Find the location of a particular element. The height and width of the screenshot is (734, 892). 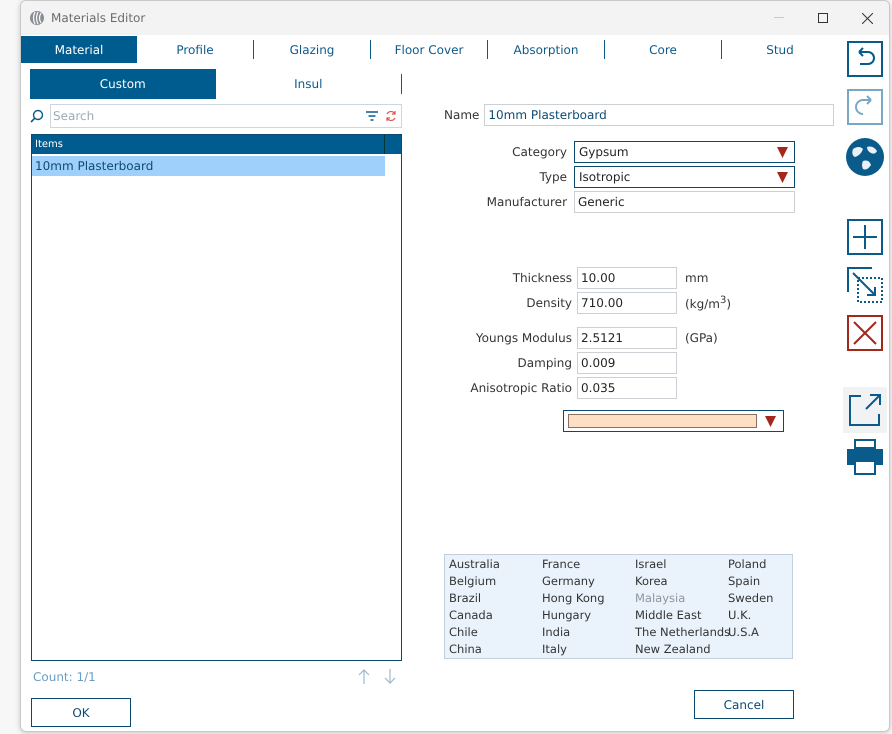

refresh-icon is located at coordinates (391, 116).